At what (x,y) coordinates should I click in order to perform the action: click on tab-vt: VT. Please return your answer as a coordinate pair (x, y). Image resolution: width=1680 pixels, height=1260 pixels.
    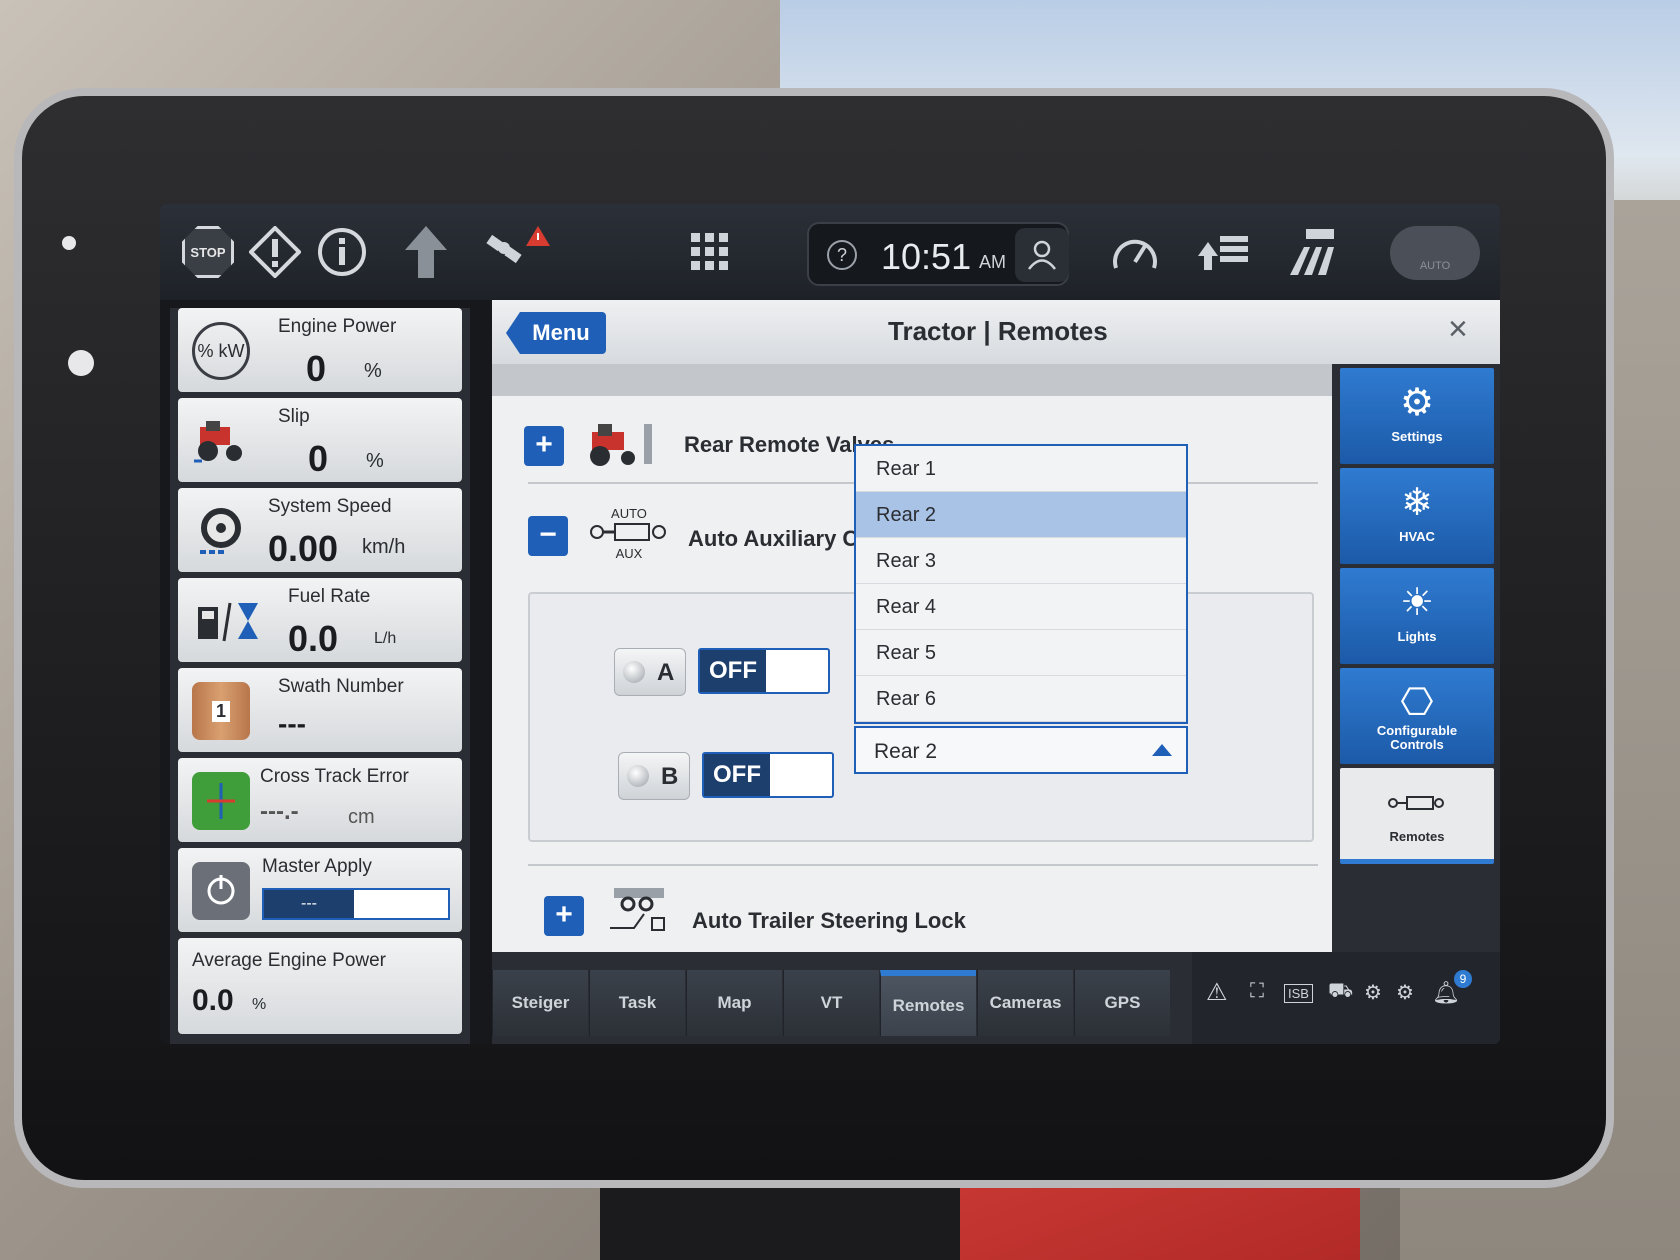
    Looking at the image, I should click on (831, 1003).